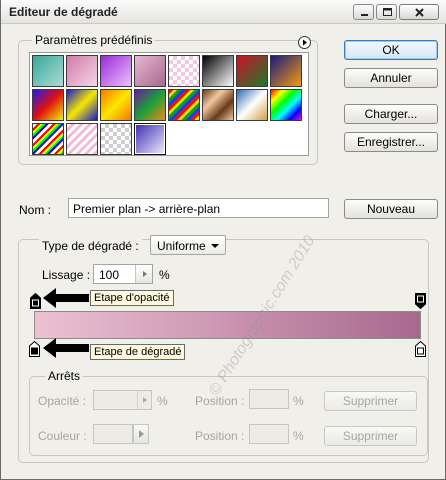 The image size is (446, 480). Describe the element at coordinates (391, 50) in the screenshot. I see `ok-button: OK` at that location.